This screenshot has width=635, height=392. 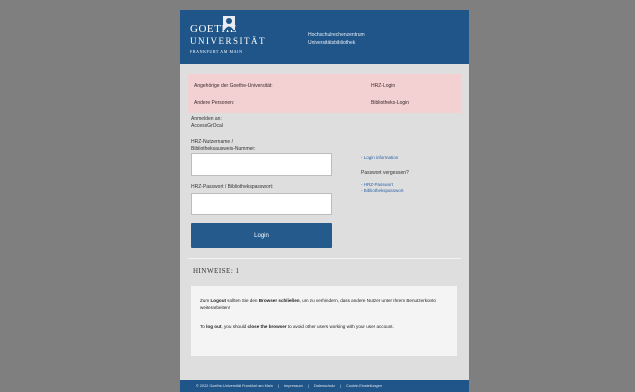 I want to click on signin-target-line1: Anmelden an:, so click(x=206, y=119).